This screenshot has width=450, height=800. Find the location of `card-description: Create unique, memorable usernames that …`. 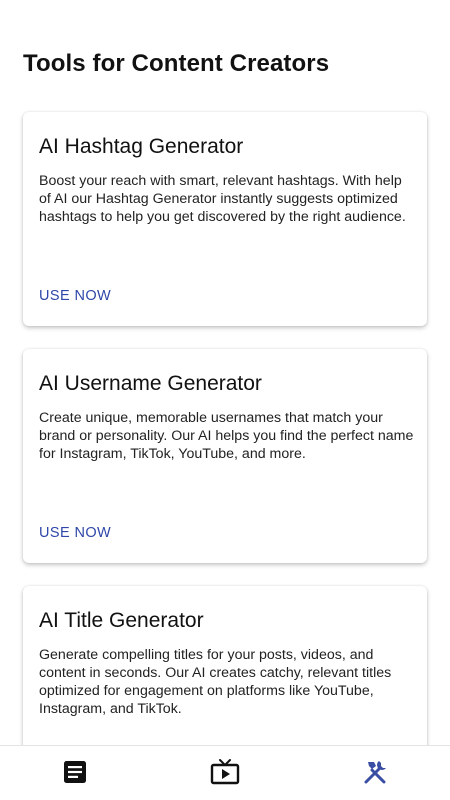

card-description: Create unique, memorable usernames that … is located at coordinates (226, 436).